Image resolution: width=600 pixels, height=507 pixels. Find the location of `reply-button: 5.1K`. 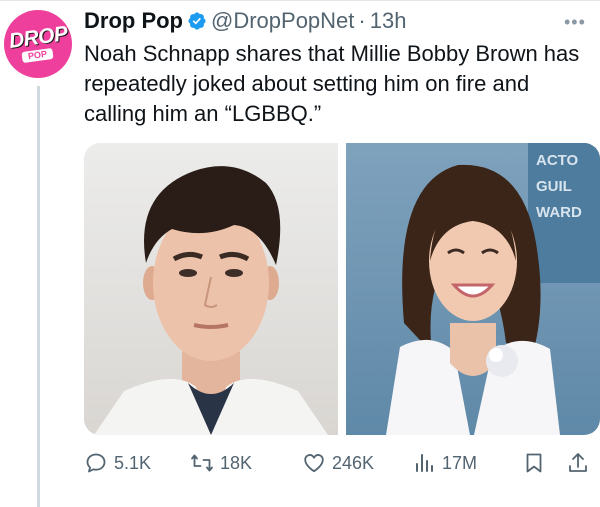

reply-button: 5.1K is located at coordinates (117, 463).